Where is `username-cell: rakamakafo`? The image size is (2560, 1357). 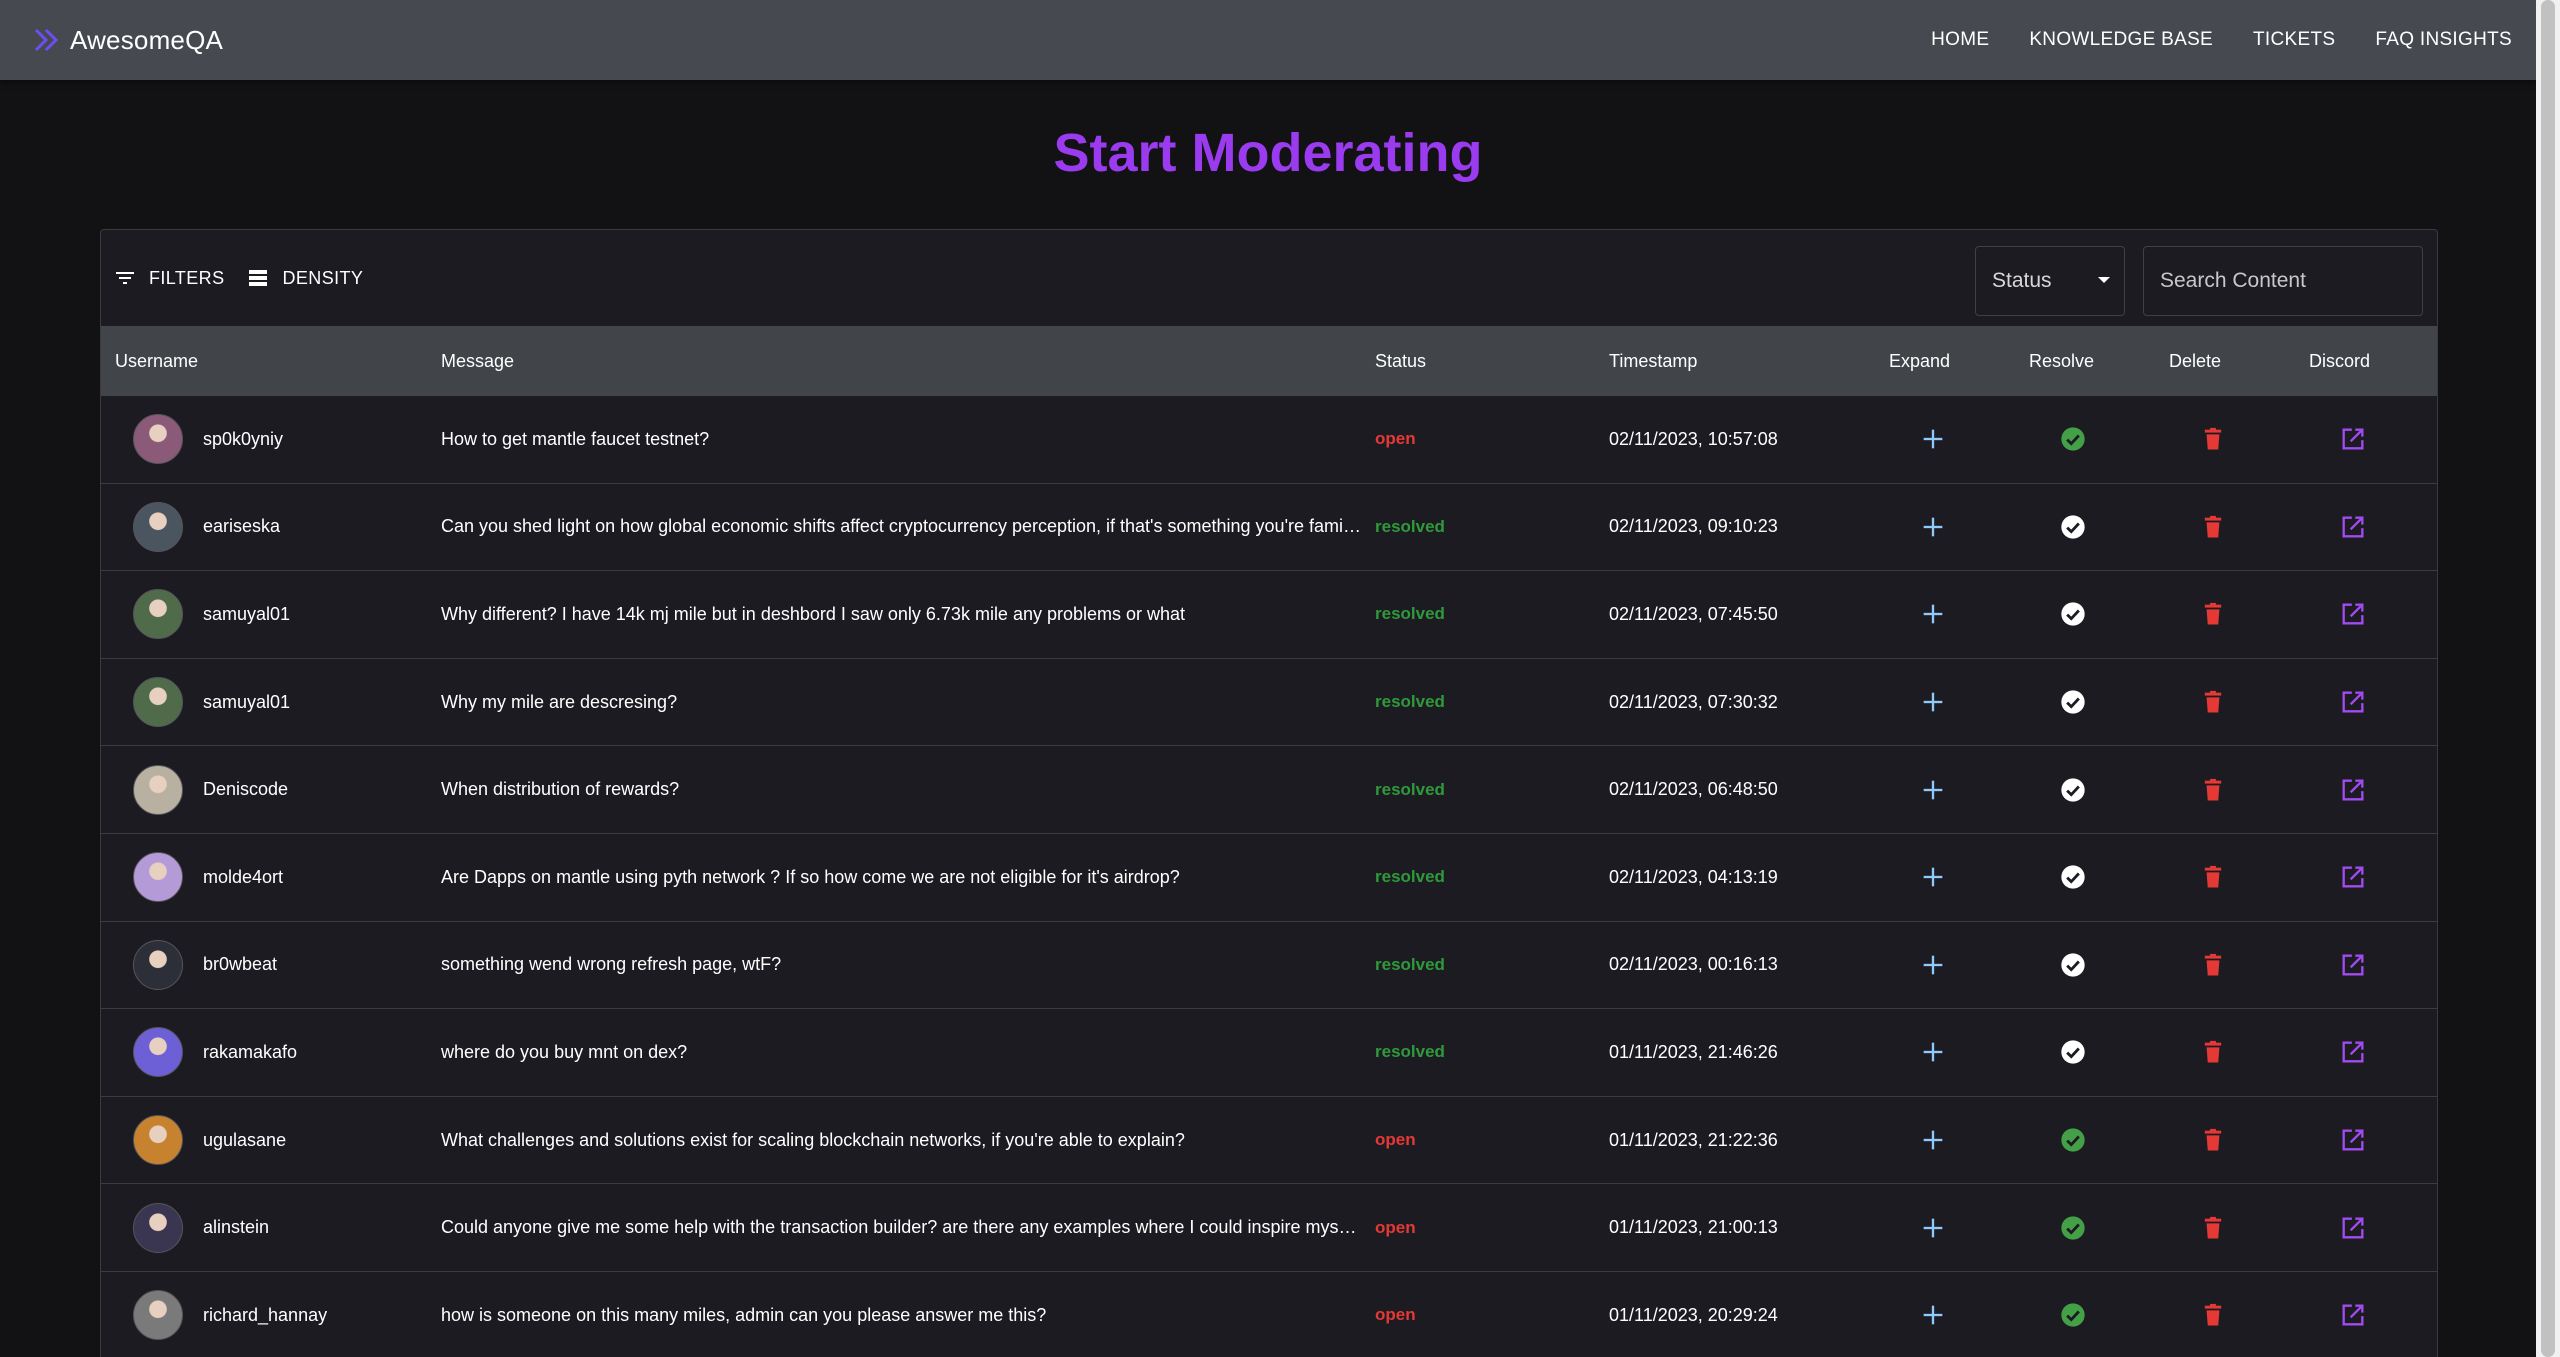 username-cell: rakamakafo is located at coordinates (283, 1052).